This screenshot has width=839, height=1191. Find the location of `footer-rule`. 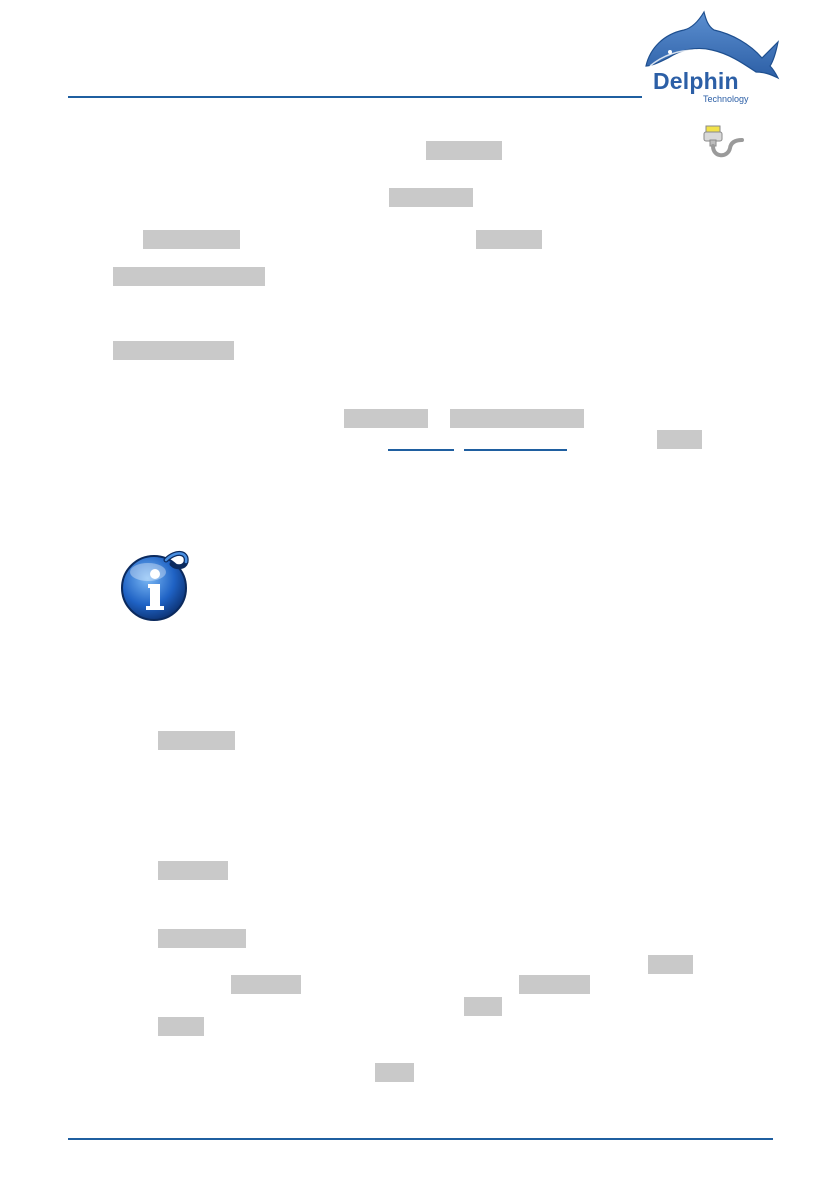

footer-rule is located at coordinates (420, 1139).